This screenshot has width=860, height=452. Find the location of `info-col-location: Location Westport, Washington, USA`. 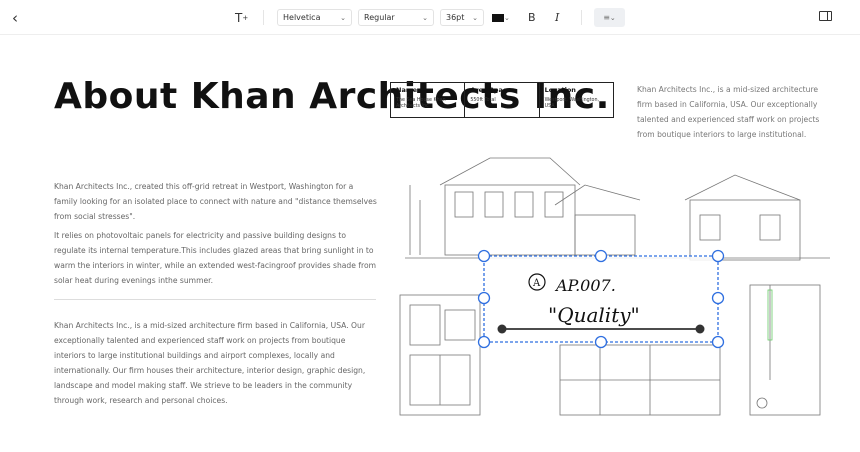

info-col-location: Location Westport, Washington, USA is located at coordinates (576, 100).